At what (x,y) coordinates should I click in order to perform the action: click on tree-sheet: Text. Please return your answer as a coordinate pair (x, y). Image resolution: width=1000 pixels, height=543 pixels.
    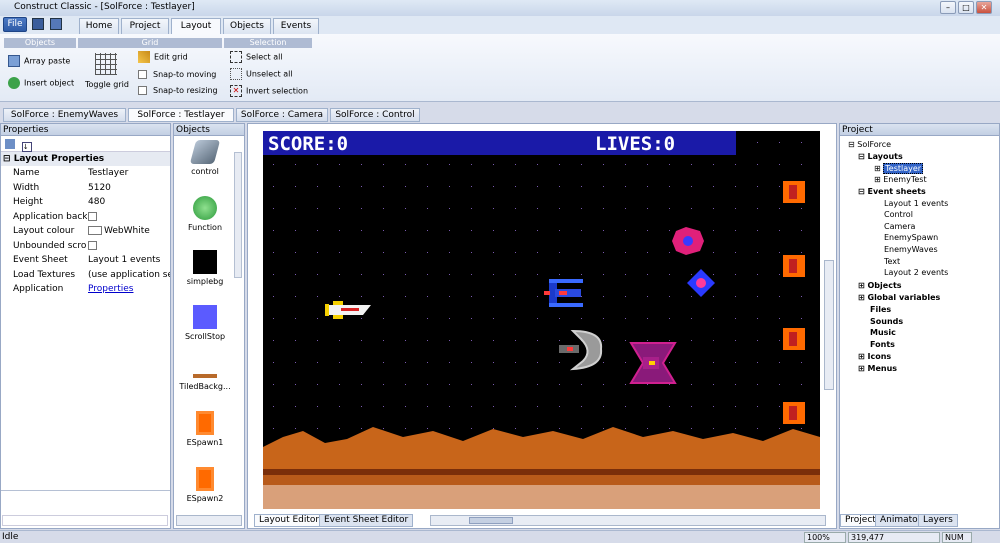
    Looking at the image, I should click on (892, 261).